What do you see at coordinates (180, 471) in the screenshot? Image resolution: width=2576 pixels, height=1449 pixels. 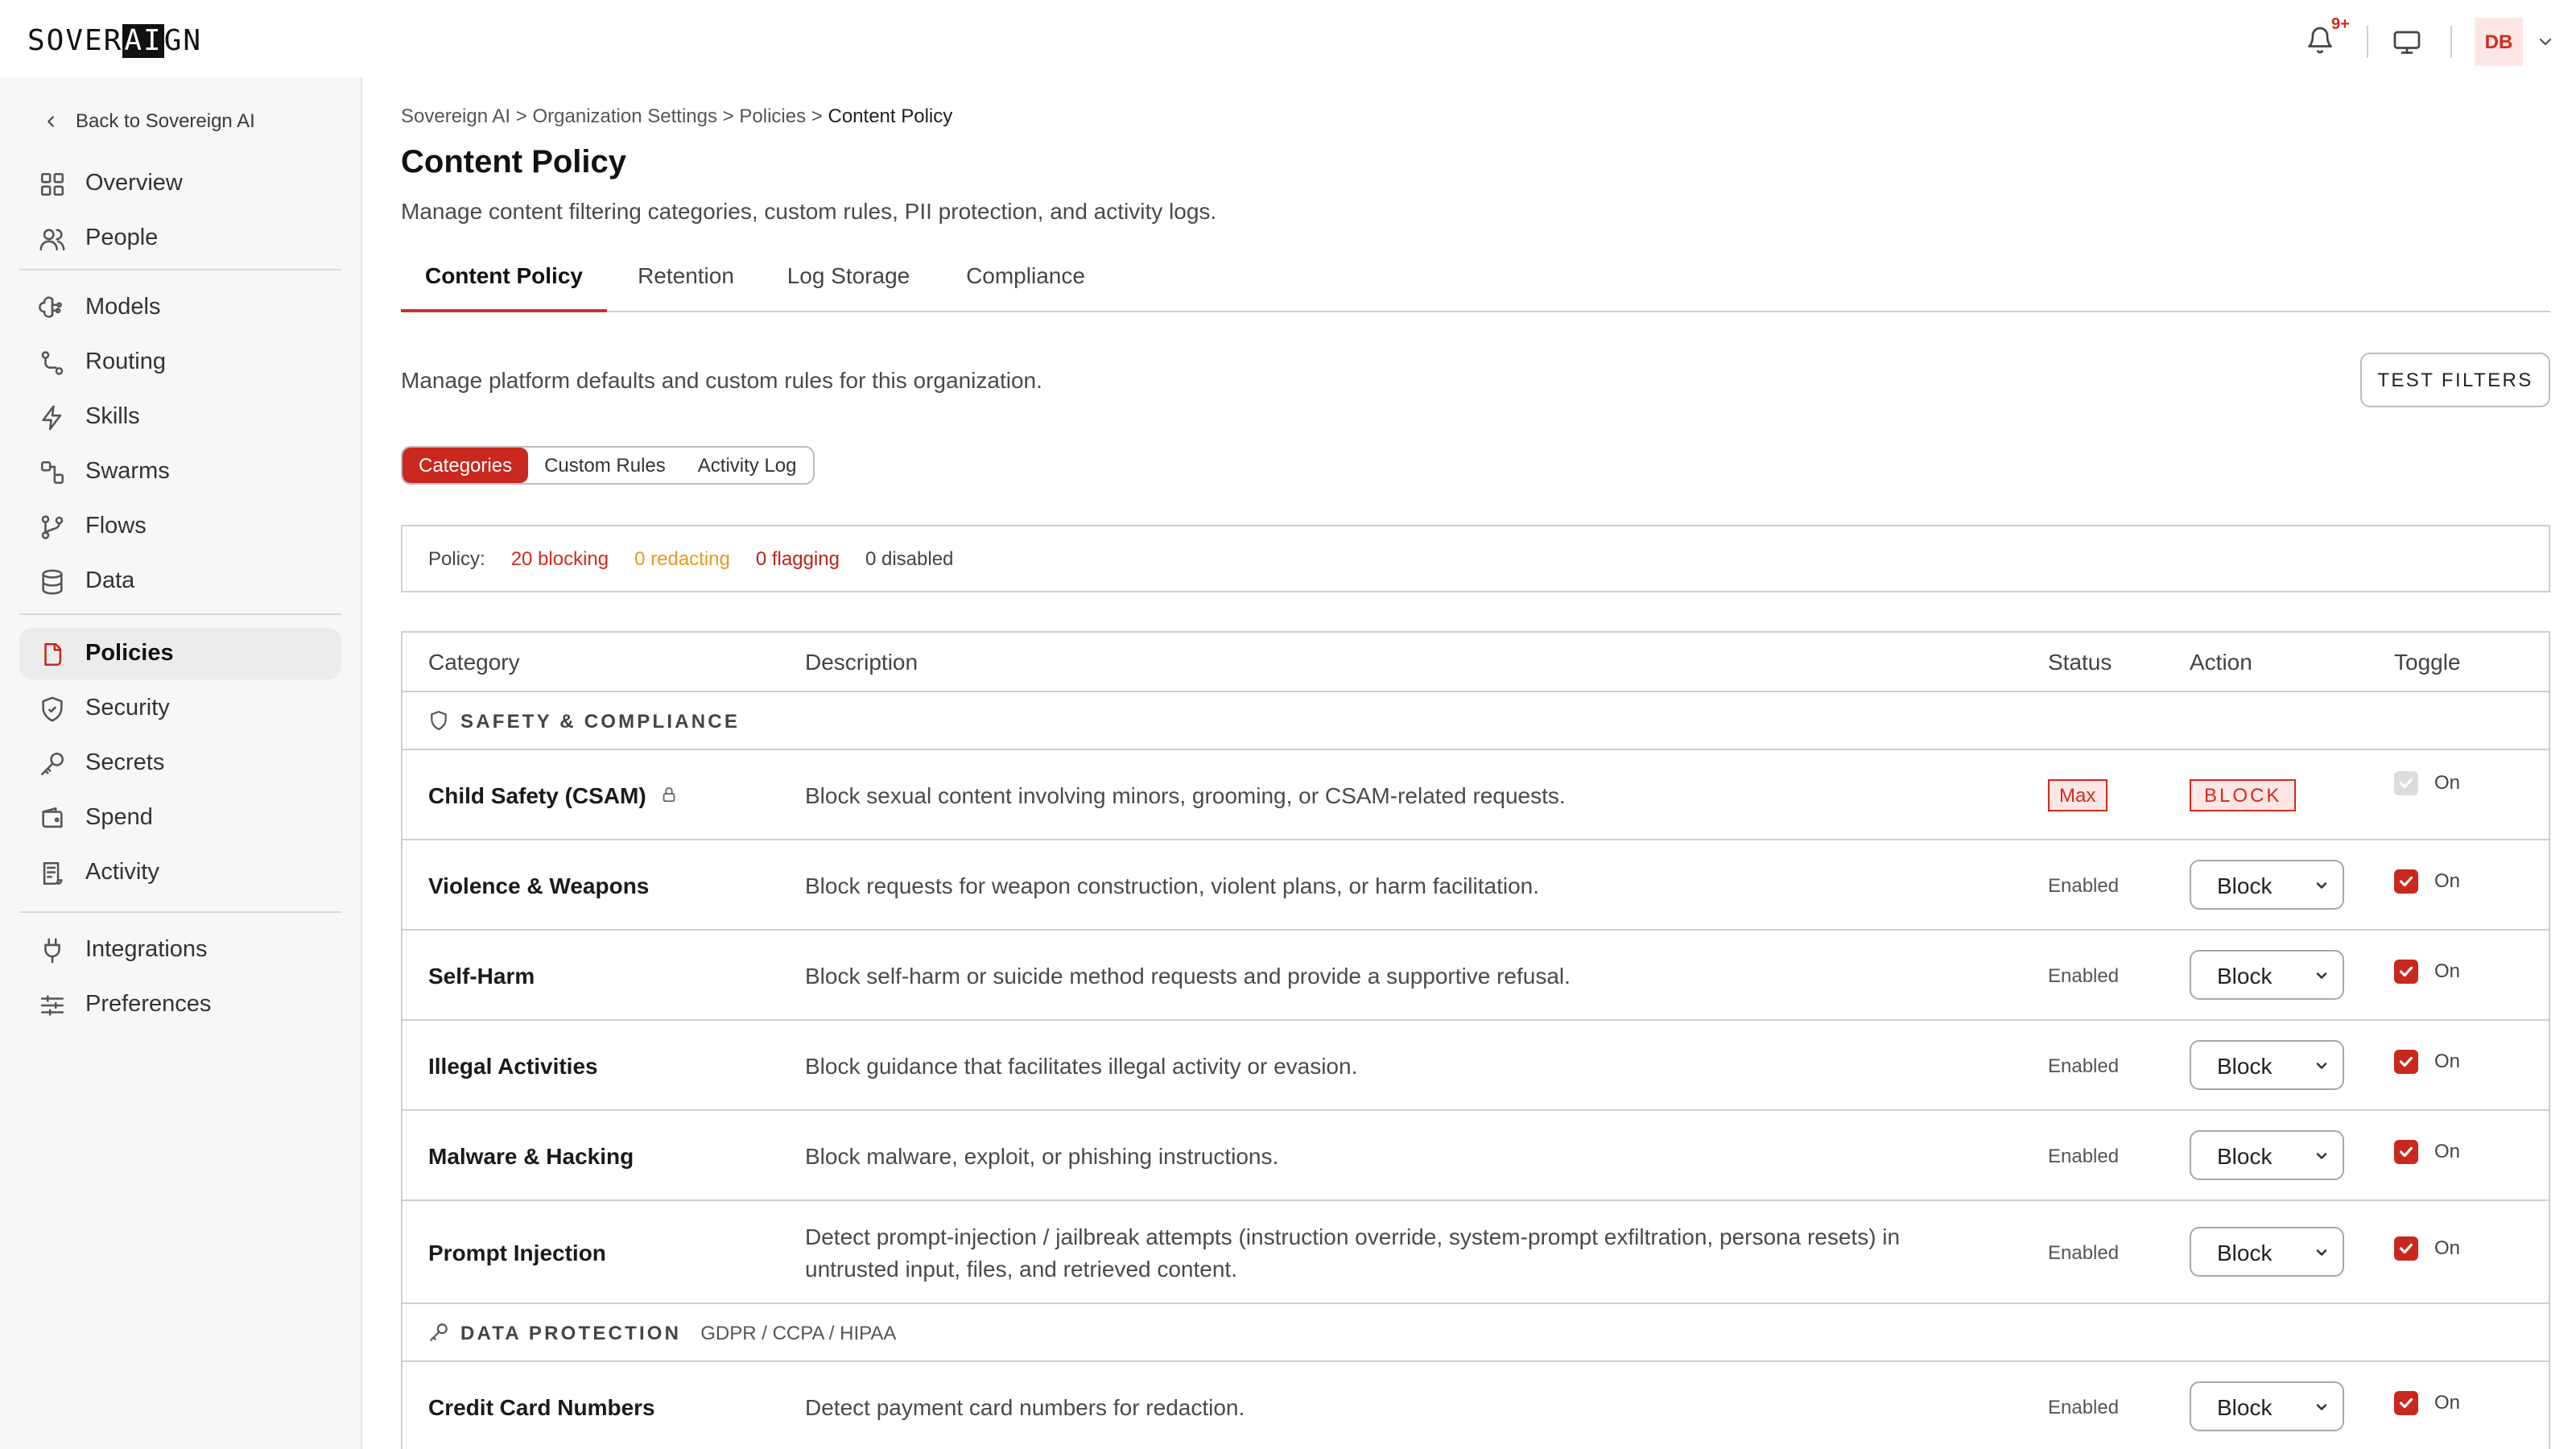 I see `sidebar-item-swarms: Swarms` at bounding box center [180, 471].